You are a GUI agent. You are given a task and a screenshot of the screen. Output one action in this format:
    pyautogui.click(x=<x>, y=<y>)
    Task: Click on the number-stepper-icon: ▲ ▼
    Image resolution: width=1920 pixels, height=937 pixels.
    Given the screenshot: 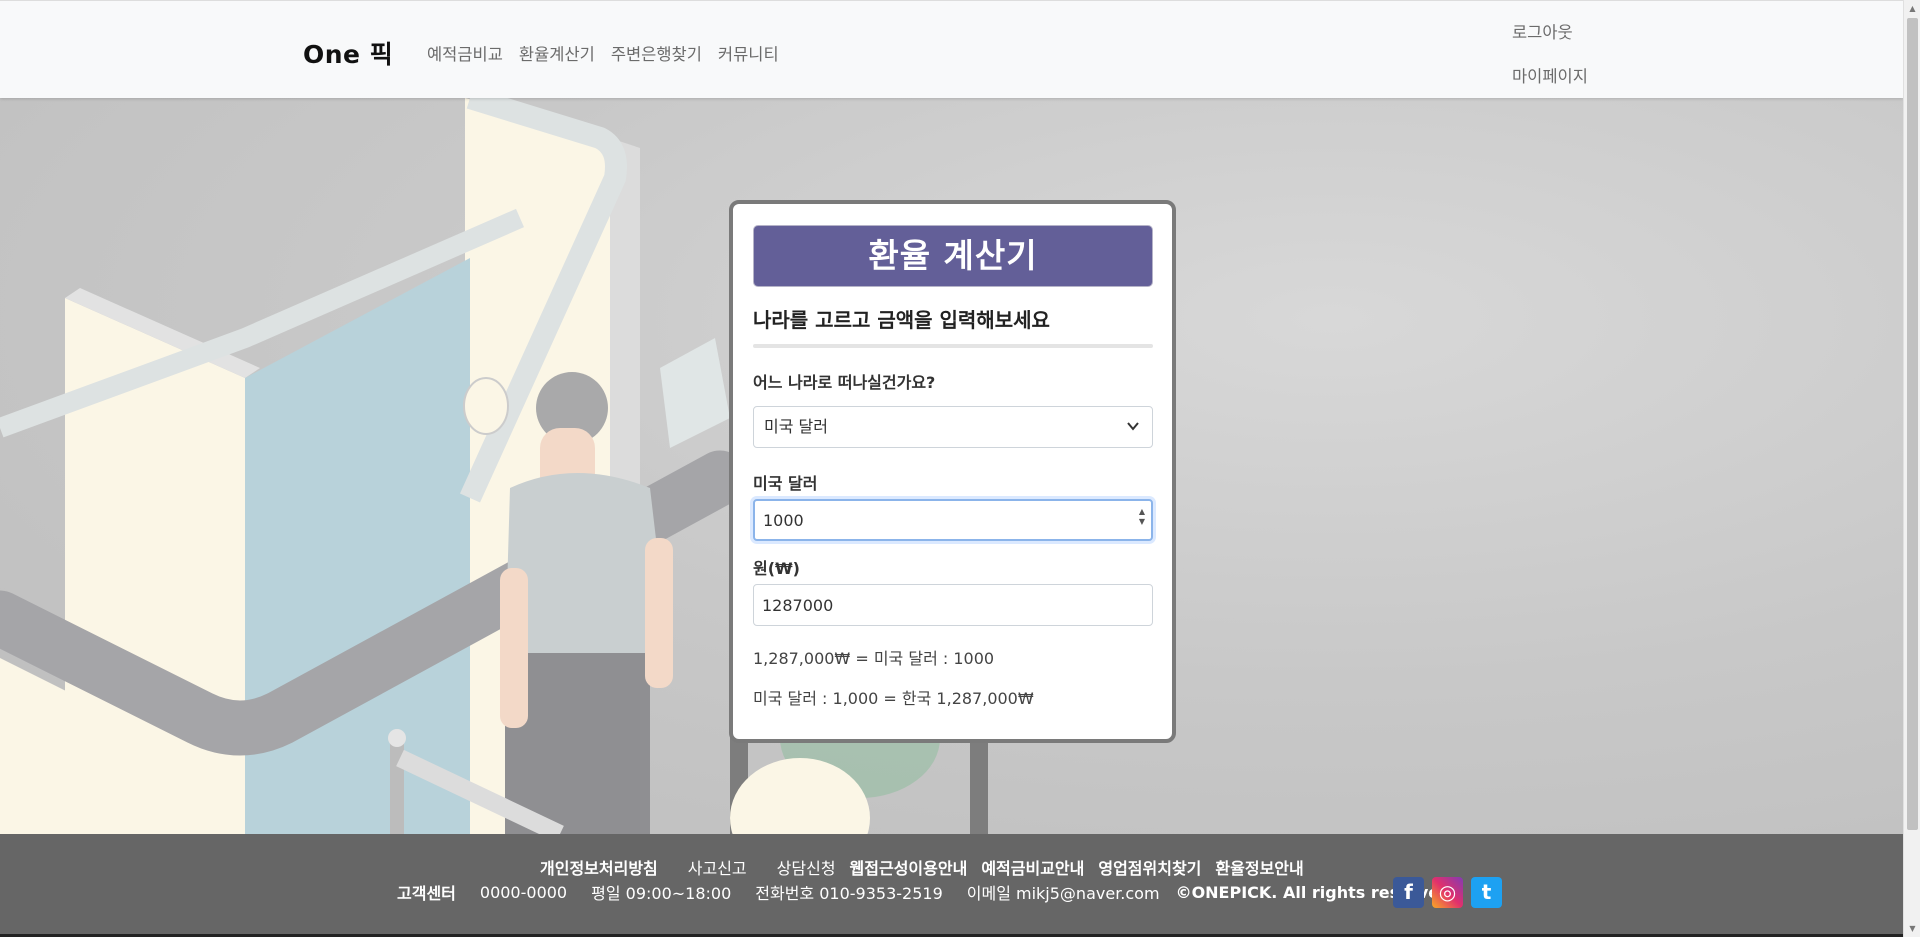 What is the action you would take?
    pyautogui.click(x=1142, y=518)
    